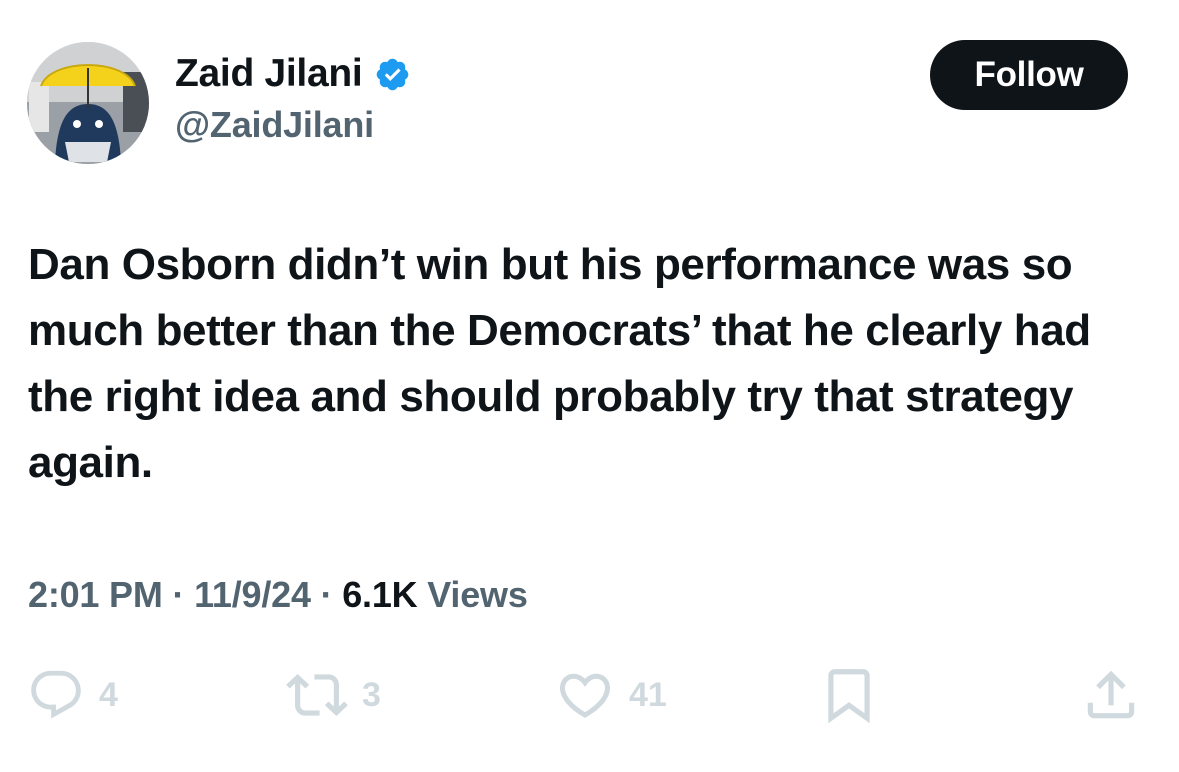 The image size is (1179, 772). What do you see at coordinates (472, 594) in the screenshot?
I see `views-label: Views` at bounding box center [472, 594].